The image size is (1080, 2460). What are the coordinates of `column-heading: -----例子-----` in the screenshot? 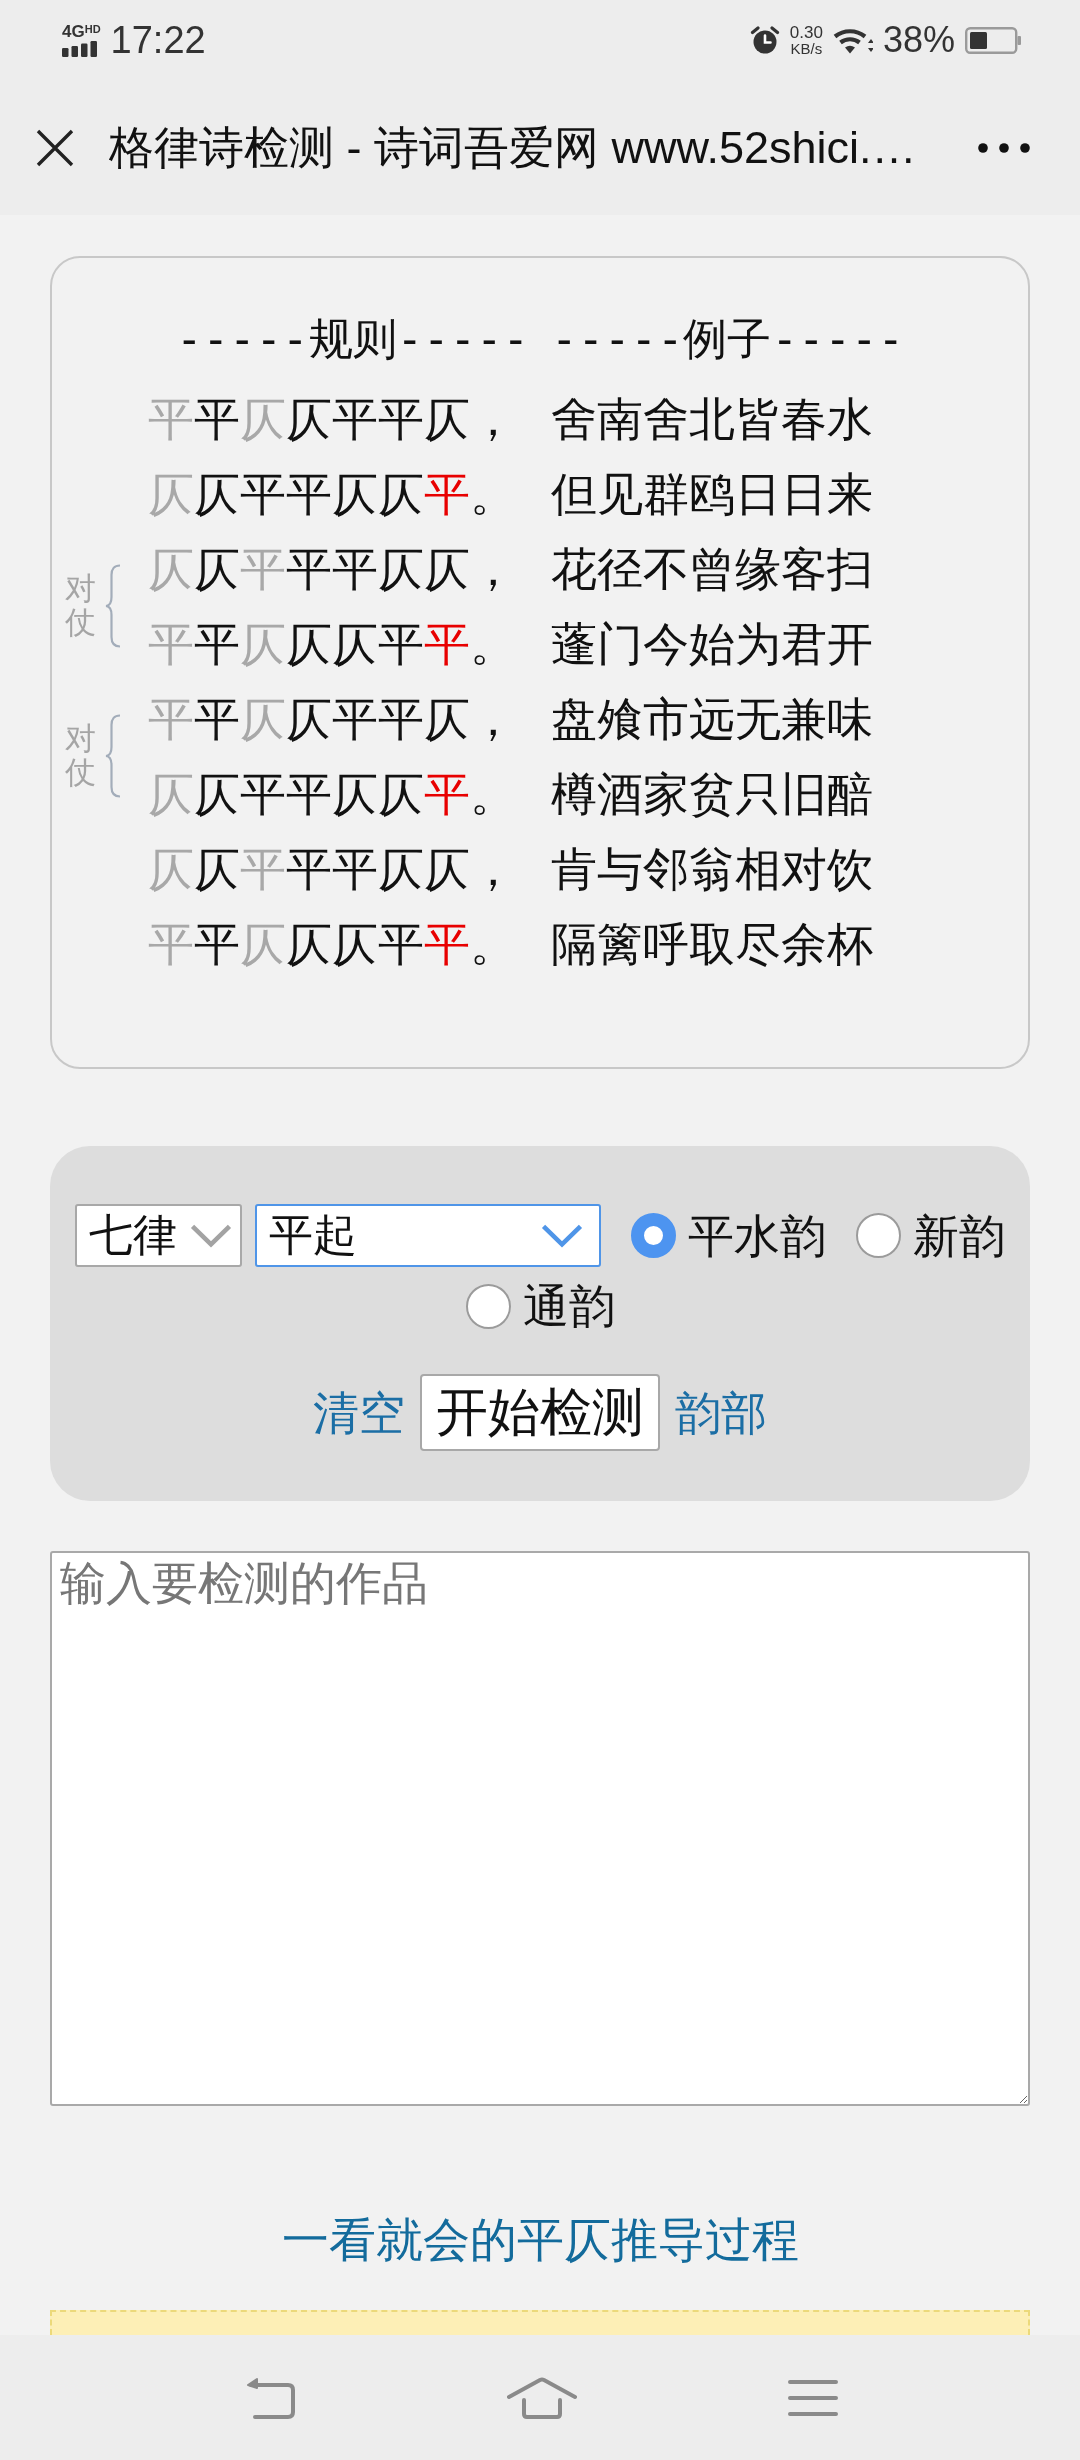 It's located at (727, 338).